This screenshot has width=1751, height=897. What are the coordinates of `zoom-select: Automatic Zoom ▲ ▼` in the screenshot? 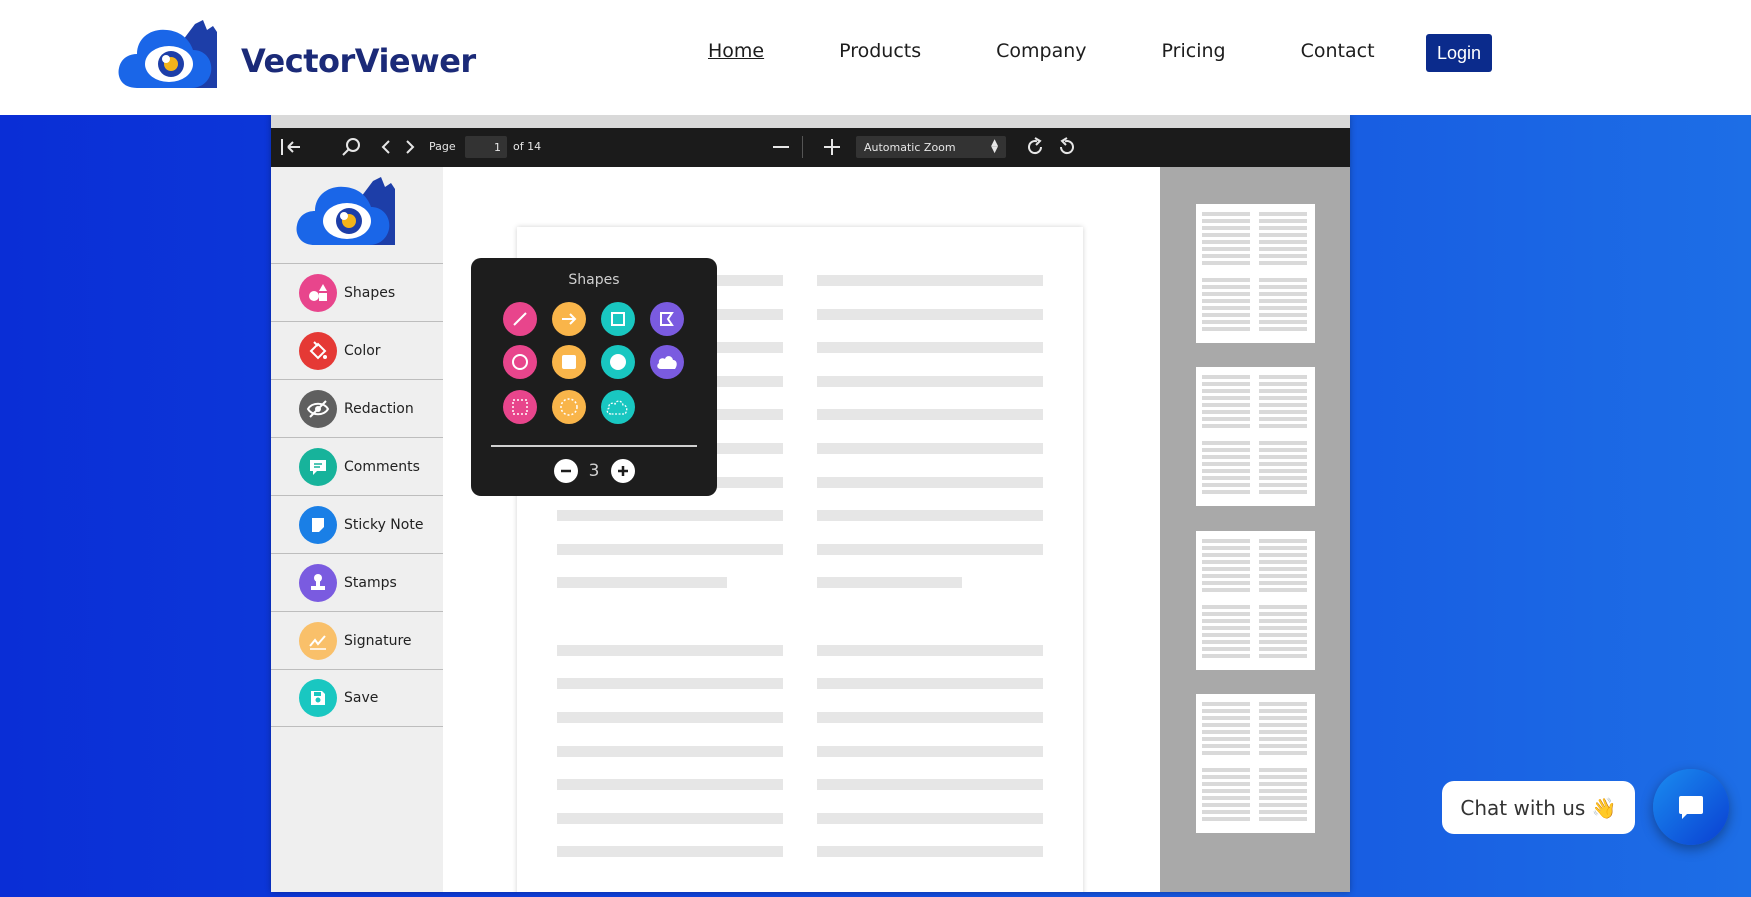 It's located at (931, 147).